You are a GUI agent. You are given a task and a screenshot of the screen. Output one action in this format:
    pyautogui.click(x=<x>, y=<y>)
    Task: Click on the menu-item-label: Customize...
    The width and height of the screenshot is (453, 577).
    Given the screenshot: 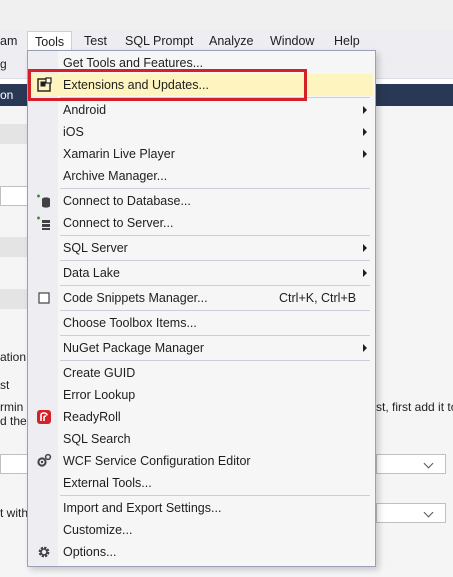 What is the action you would take?
    pyautogui.click(x=98, y=530)
    